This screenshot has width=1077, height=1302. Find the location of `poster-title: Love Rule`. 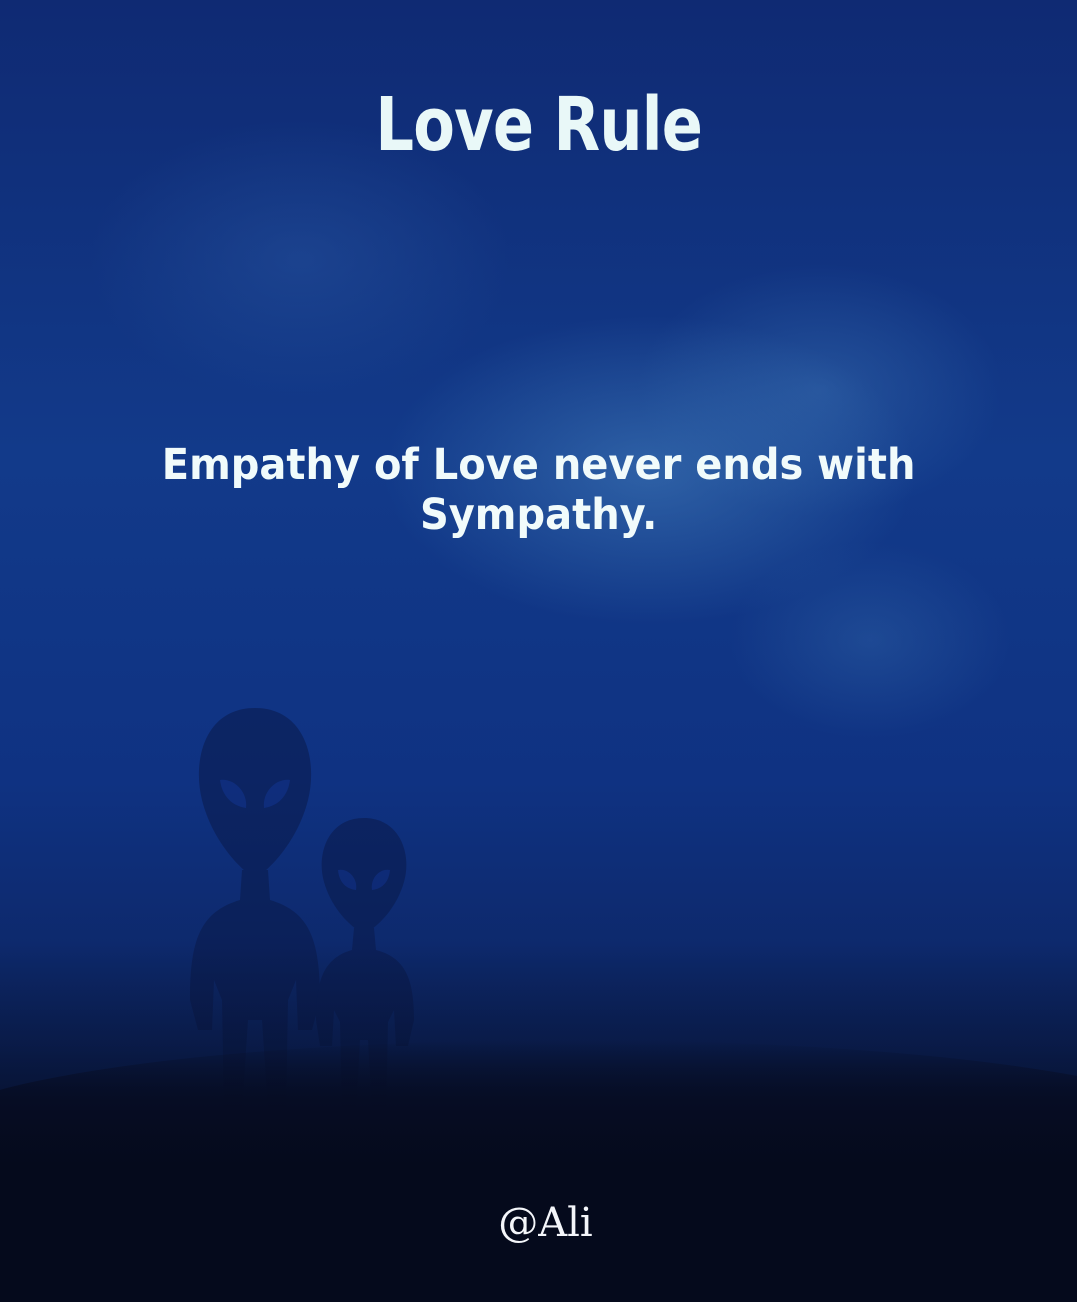

poster-title: Love Rule is located at coordinates (539, 125).